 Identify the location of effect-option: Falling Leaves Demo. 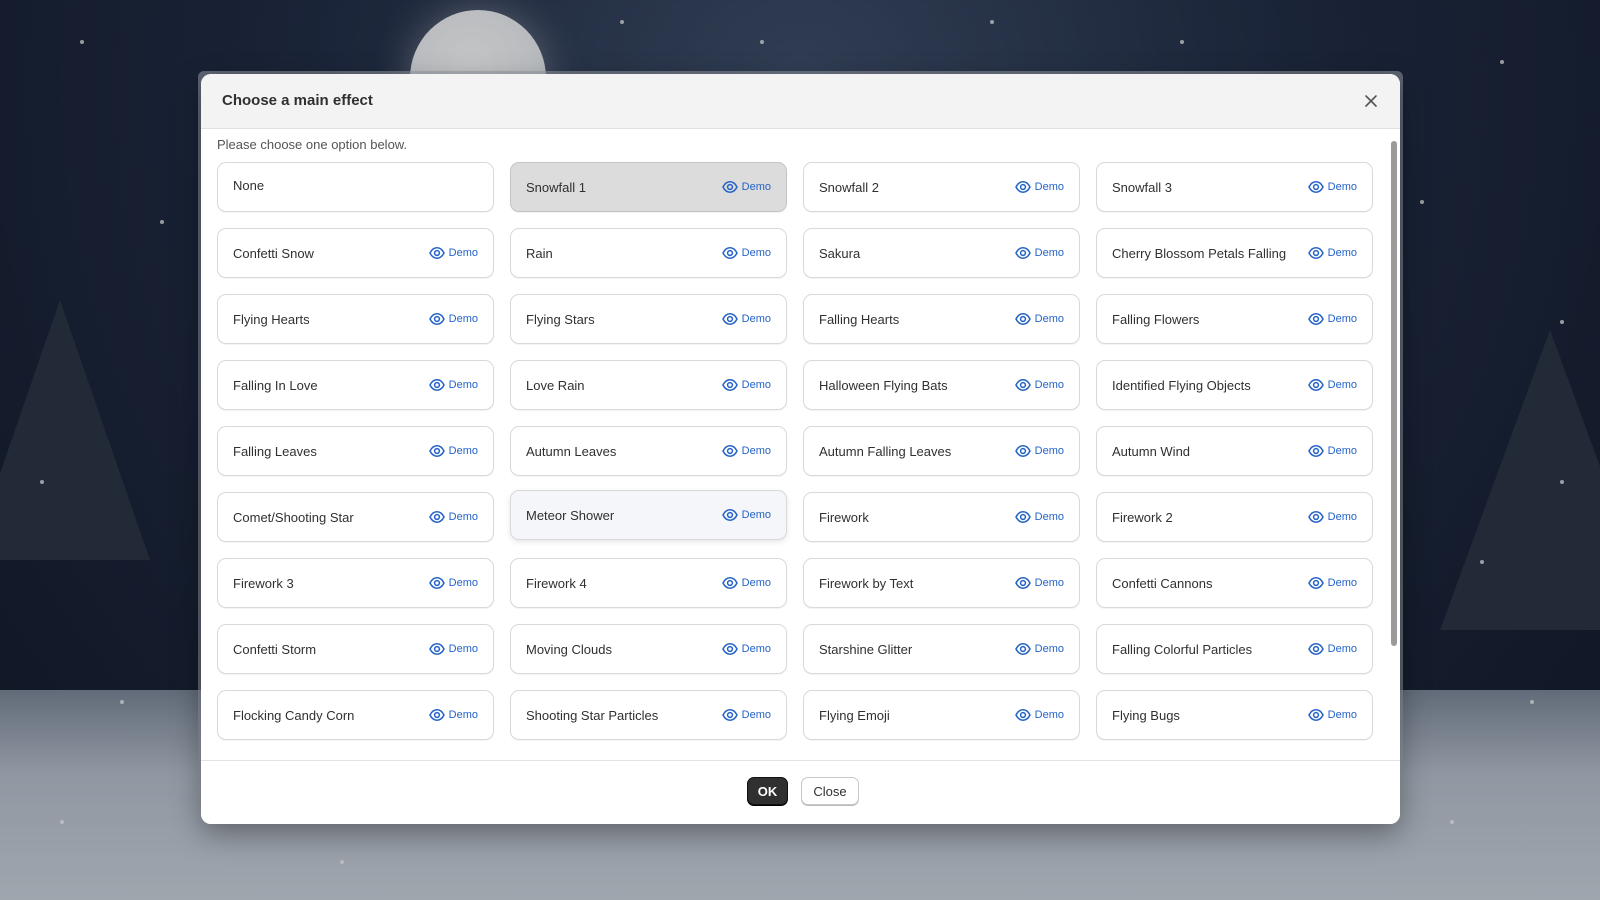
(355, 451).